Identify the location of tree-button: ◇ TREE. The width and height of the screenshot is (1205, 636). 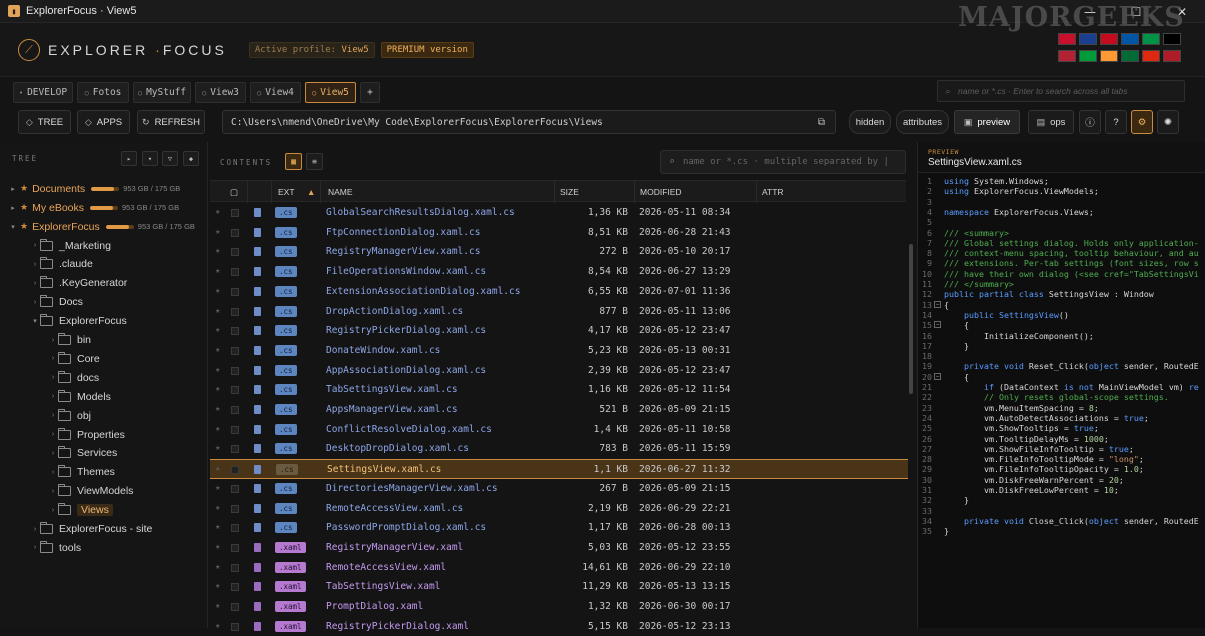
(44, 122).